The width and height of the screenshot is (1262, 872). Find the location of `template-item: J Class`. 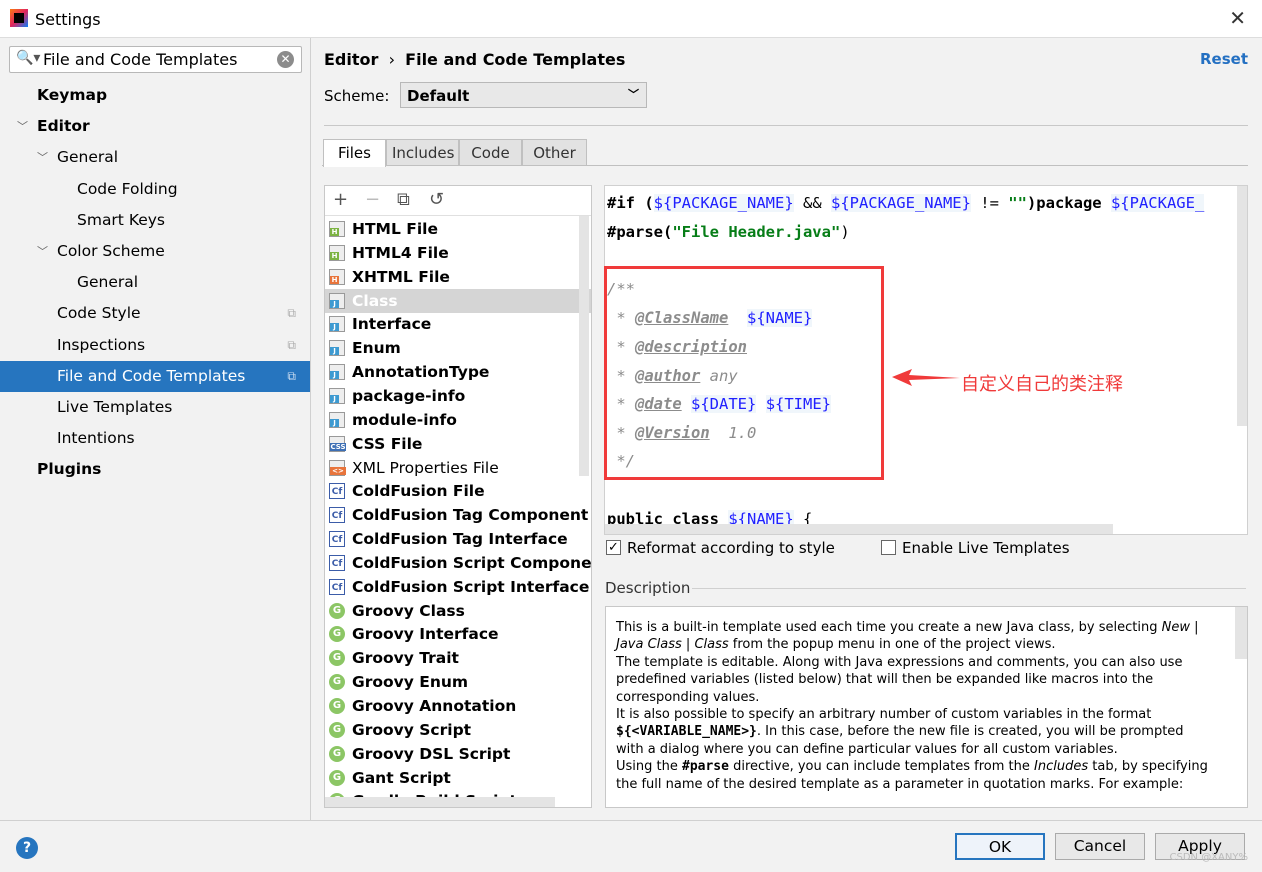

template-item: J Class is located at coordinates (458, 300).